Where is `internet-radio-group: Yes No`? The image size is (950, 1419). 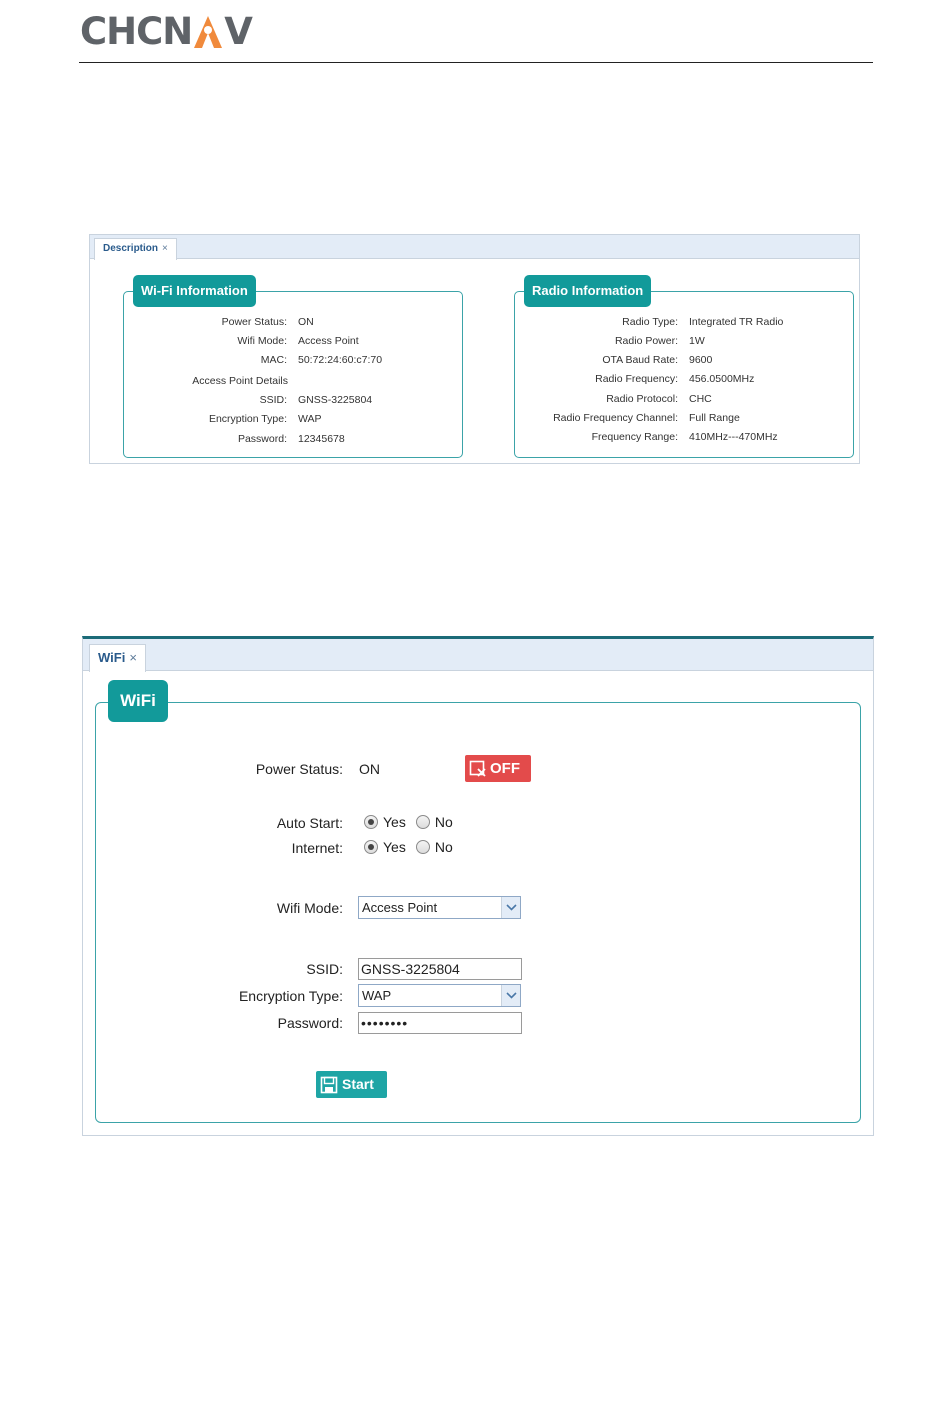 internet-radio-group: Yes No is located at coordinates (413, 847).